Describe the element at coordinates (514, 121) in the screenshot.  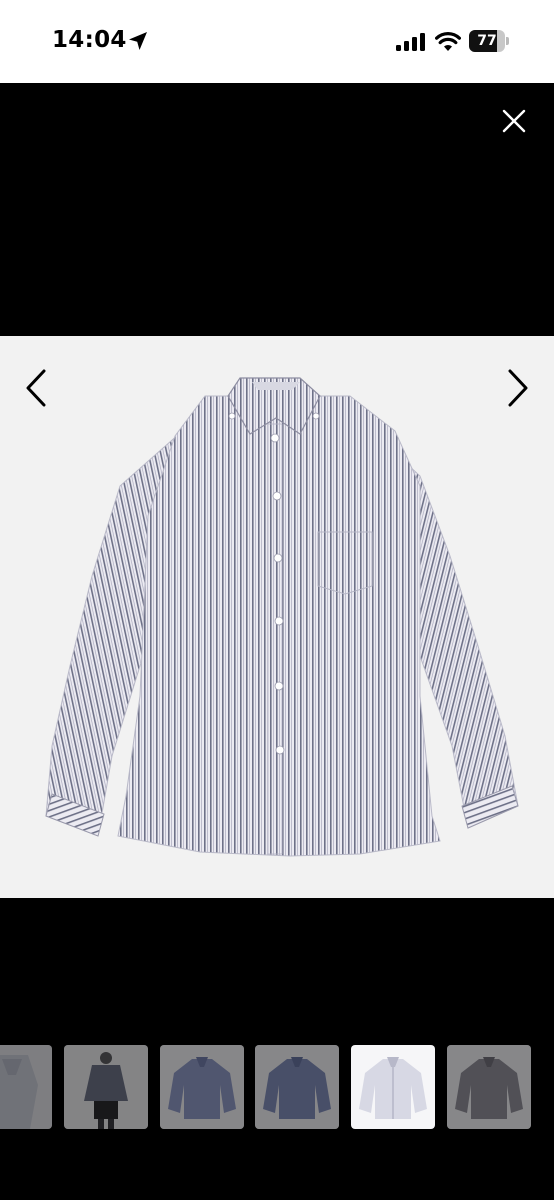
I see `close-icon` at that location.